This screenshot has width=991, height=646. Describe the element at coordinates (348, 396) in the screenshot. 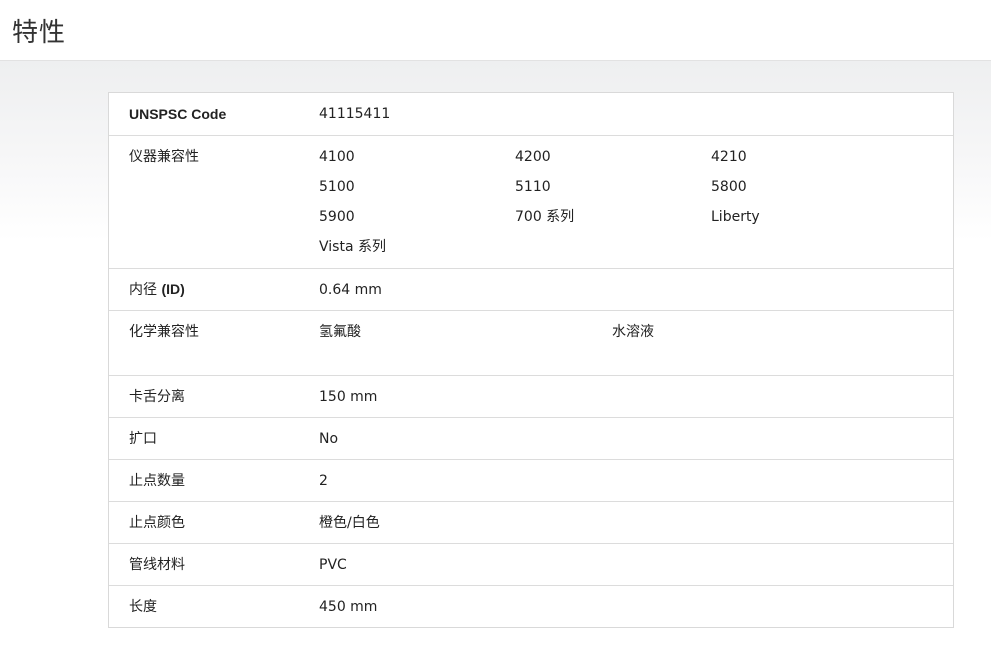

I see `spec-value: 150 mm` at that location.